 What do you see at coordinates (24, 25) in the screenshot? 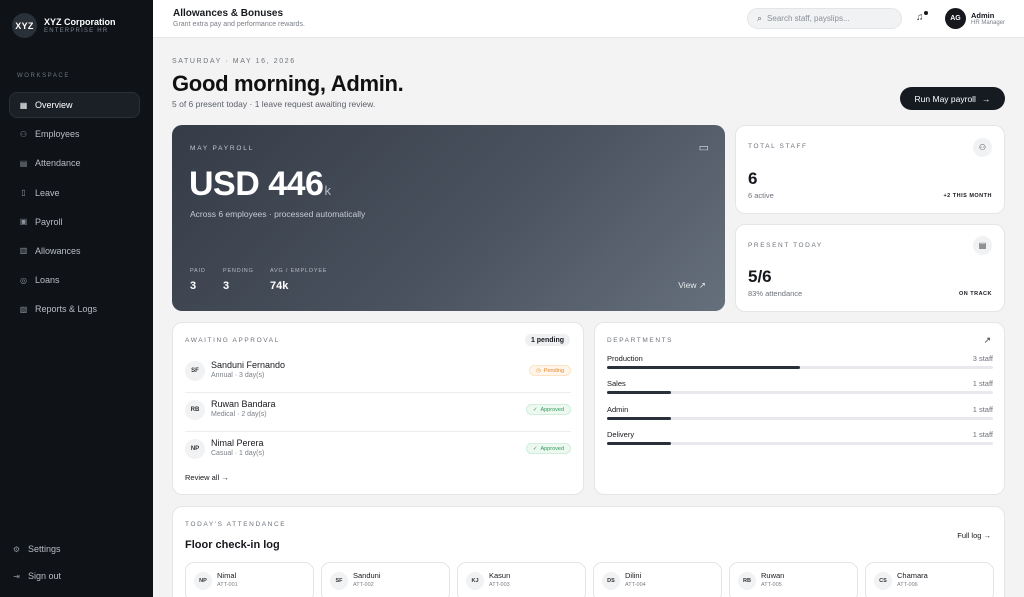
I see `brand-logo: XYZ` at bounding box center [24, 25].